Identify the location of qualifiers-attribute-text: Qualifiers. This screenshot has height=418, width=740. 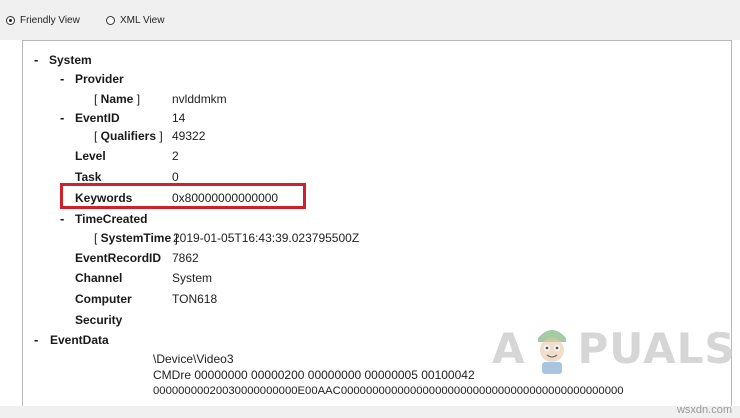
(128, 136).